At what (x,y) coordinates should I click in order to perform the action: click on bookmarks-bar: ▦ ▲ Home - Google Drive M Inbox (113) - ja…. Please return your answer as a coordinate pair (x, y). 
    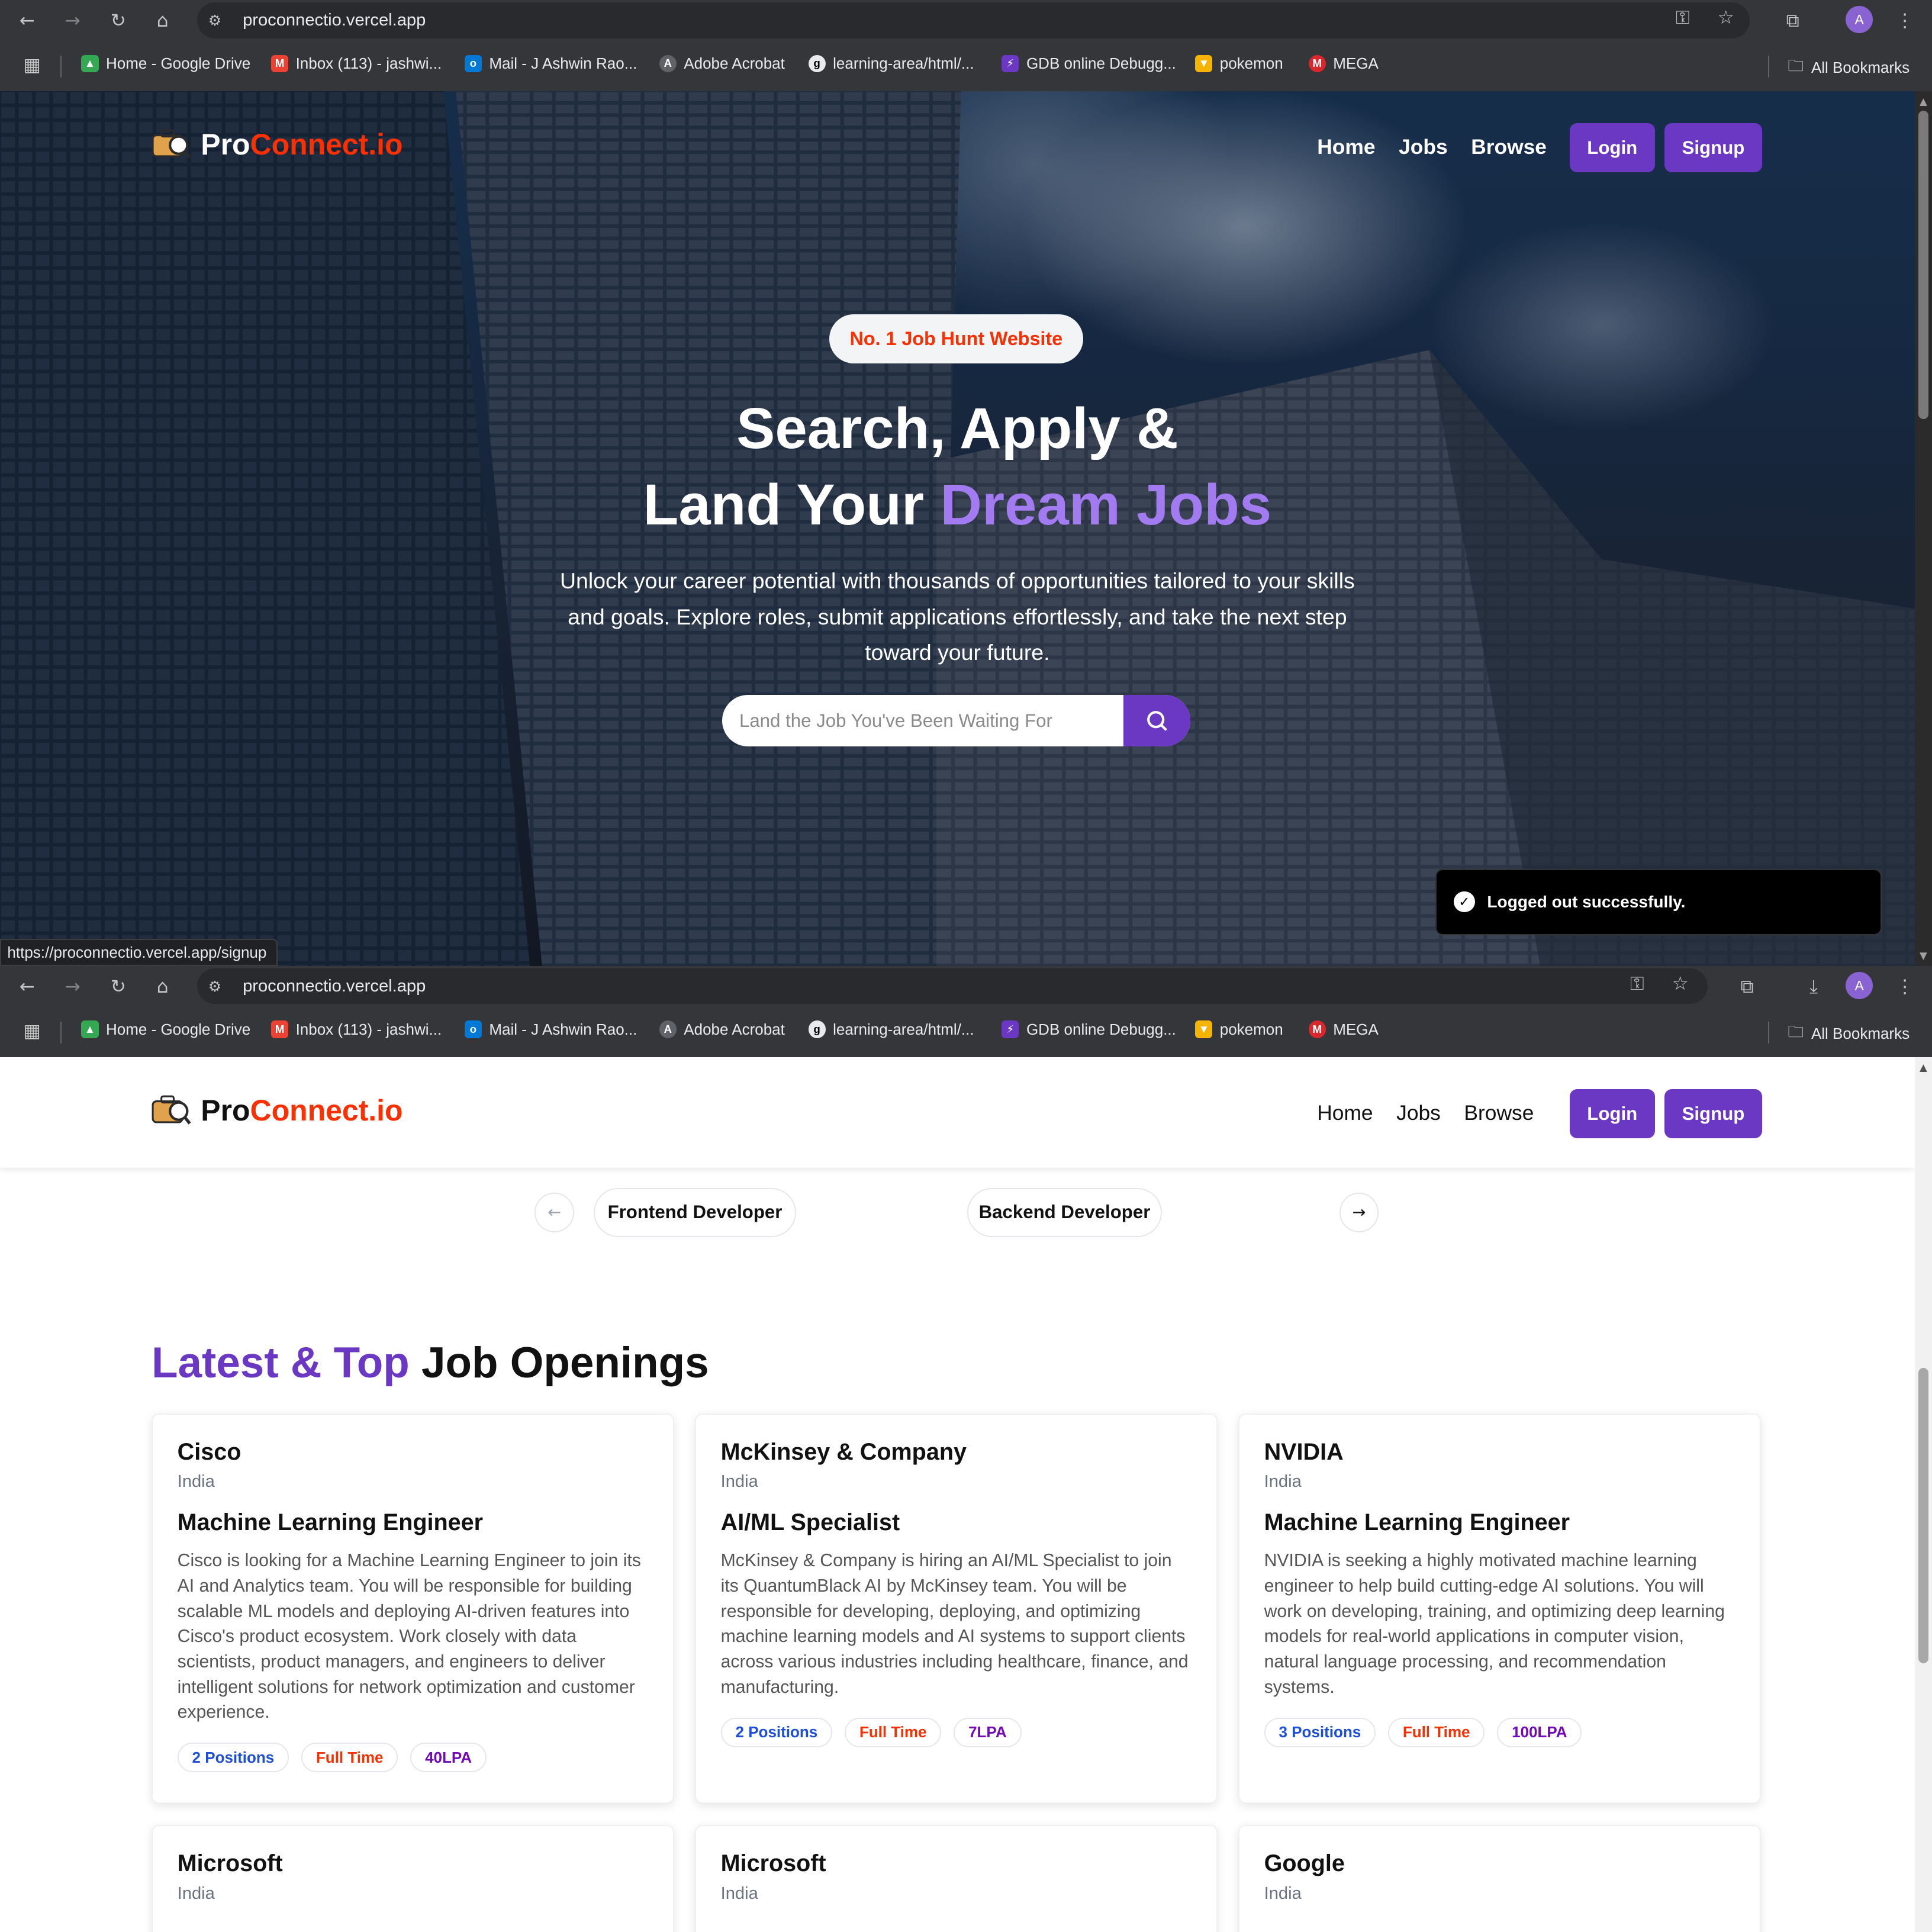
    Looking at the image, I should click on (966, 66).